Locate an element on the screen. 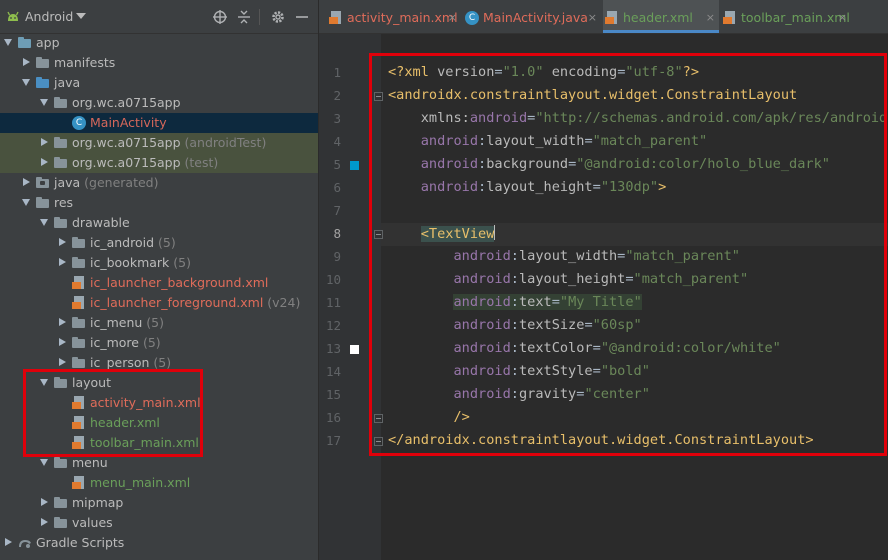 This screenshot has width=888, height=560. tree-item-label: app is located at coordinates (48, 43).